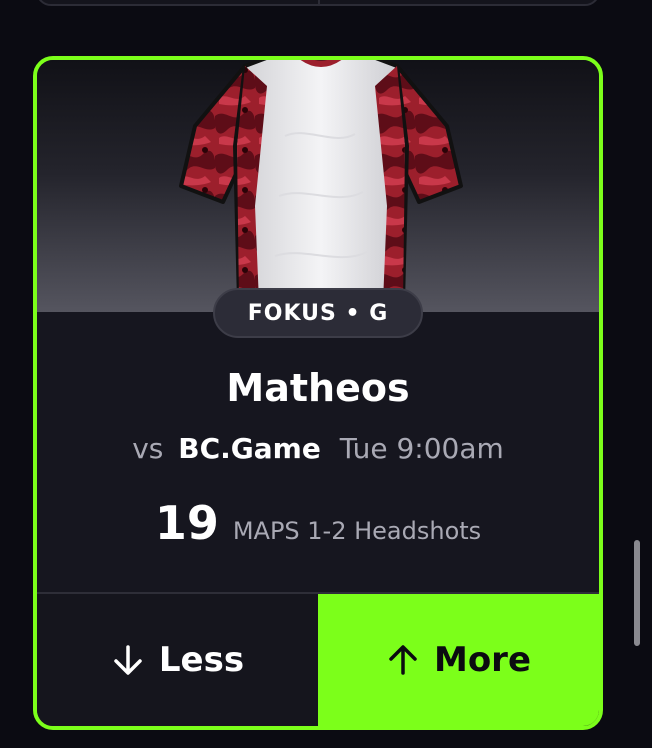 This screenshot has width=652, height=748. What do you see at coordinates (128, 660) in the screenshot?
I see `arrow-down-icon` at bounding box center [128, 660].